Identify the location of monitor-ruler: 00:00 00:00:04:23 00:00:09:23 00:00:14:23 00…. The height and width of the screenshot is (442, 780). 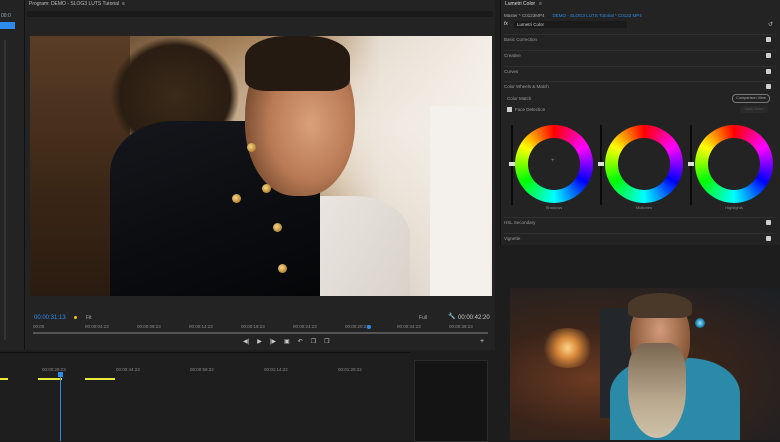
(260, 327).